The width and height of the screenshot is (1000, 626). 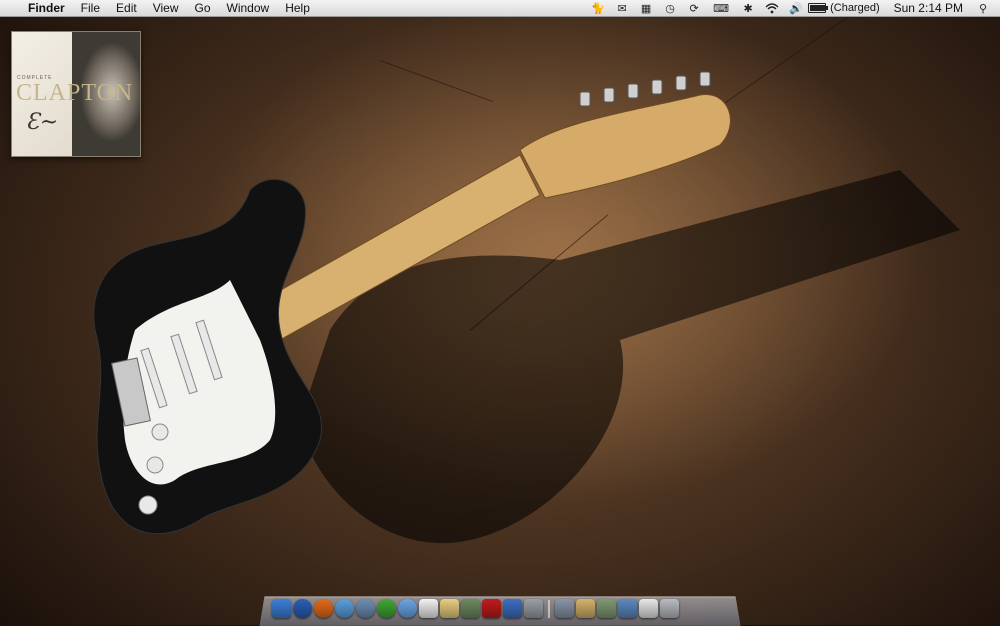 I want to click on album-signature: Ɛ~, so click(x=42, y=122).